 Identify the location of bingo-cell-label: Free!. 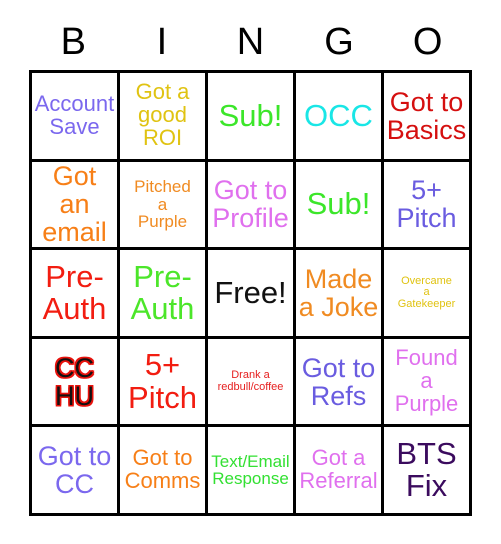
(250, 292).